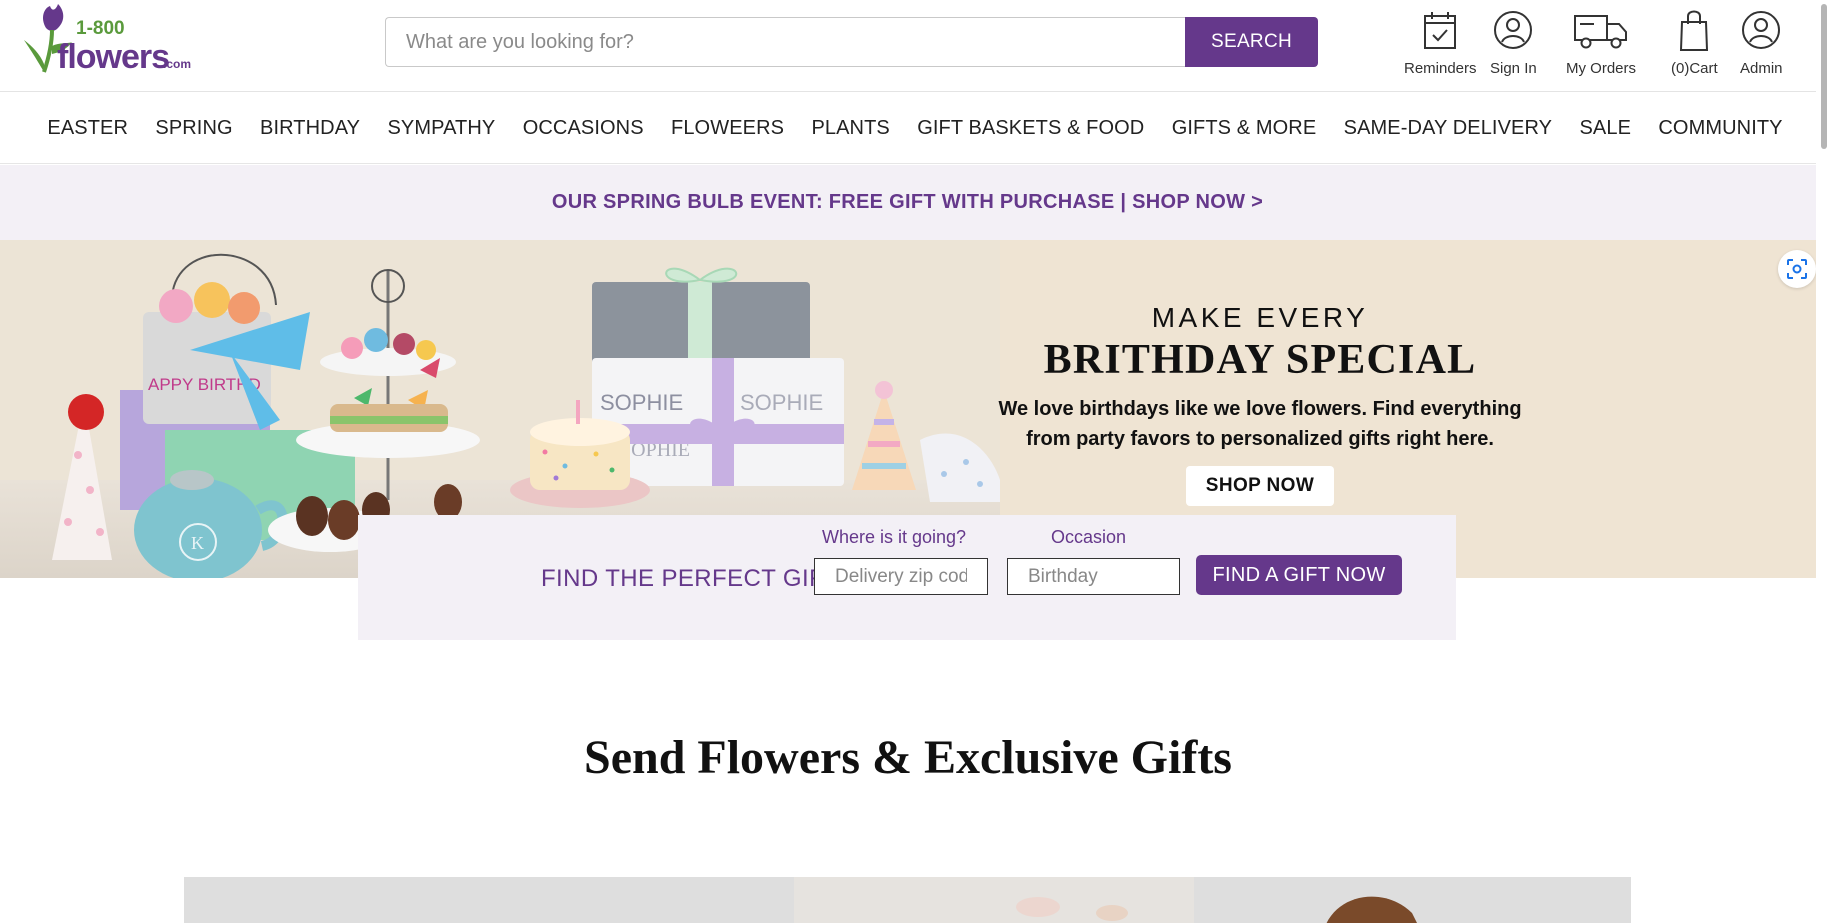 The height and width of the screenshot is (923, 1830). Describe the element at coordinates (1720, 128) in the screenshot. I see `nav-item-community: COMMUNITY` at that location.